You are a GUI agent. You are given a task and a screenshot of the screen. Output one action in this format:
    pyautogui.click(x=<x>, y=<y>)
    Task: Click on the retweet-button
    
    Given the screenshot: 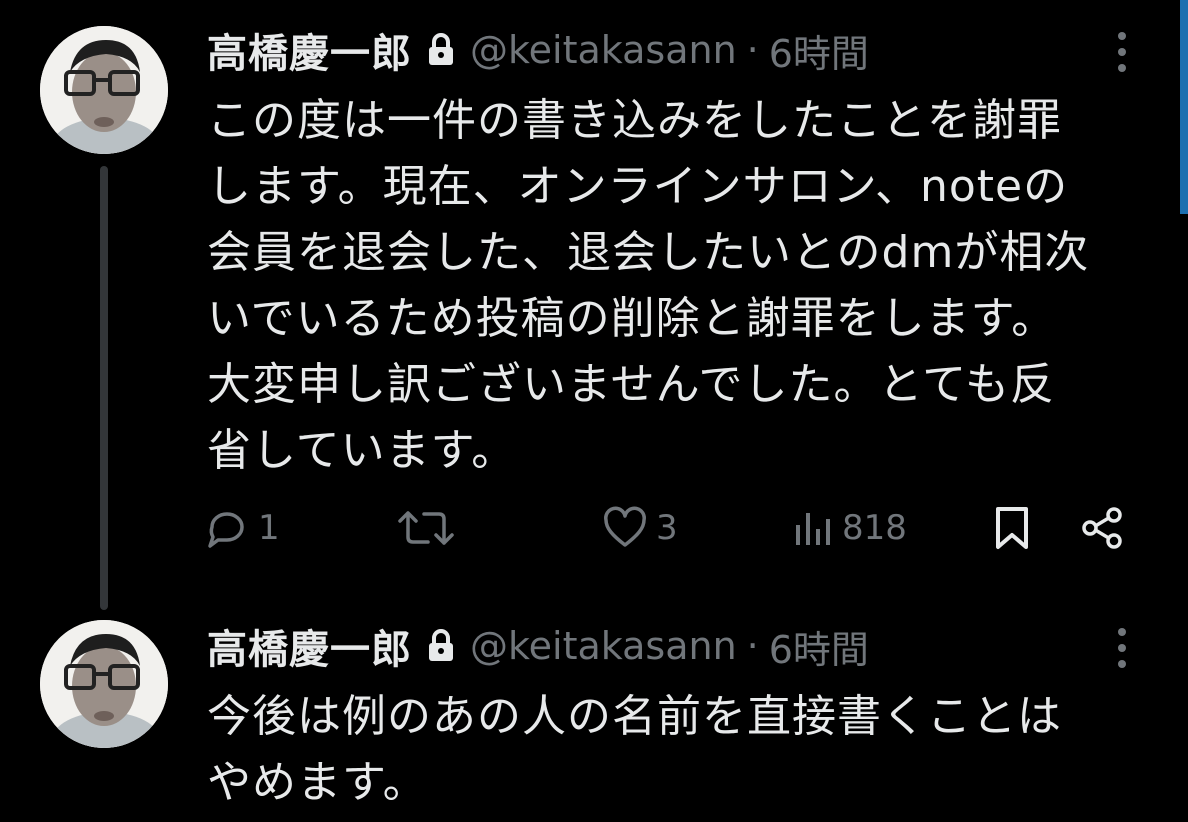 What is the action you would take?
    pyautogui.click(x=430, y=528)
    